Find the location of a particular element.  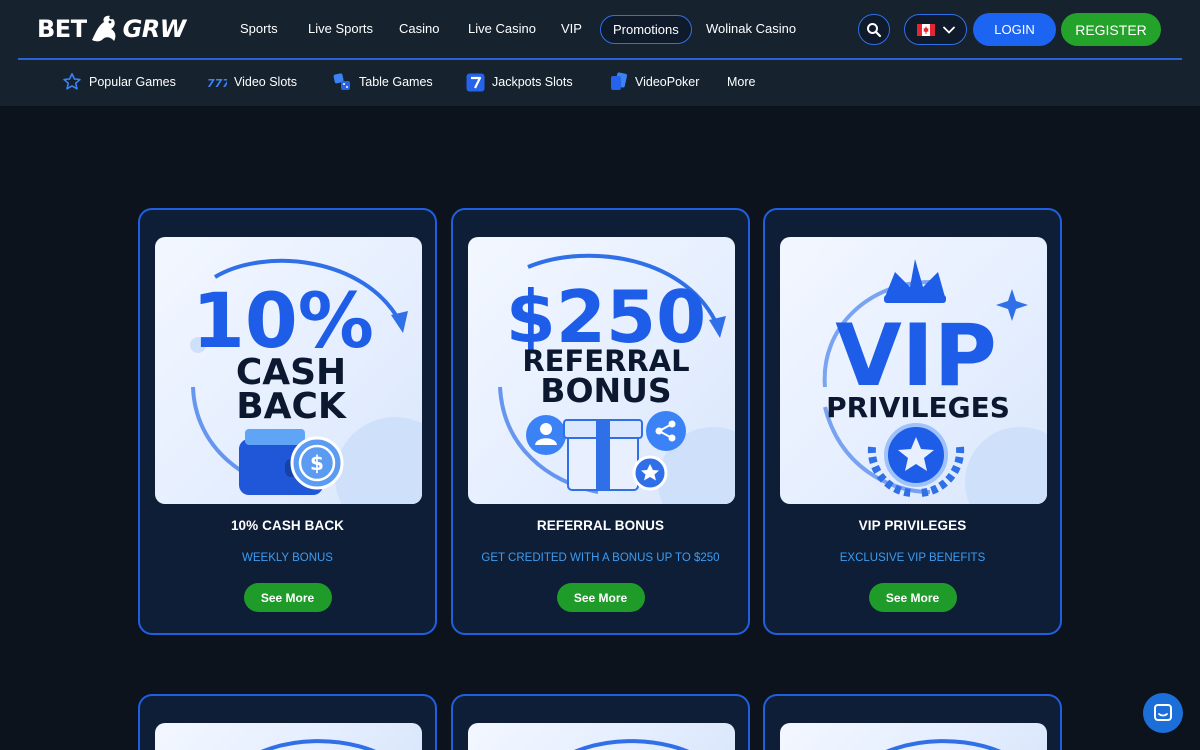

subnav-label: More is located at coordinates (741, 82).